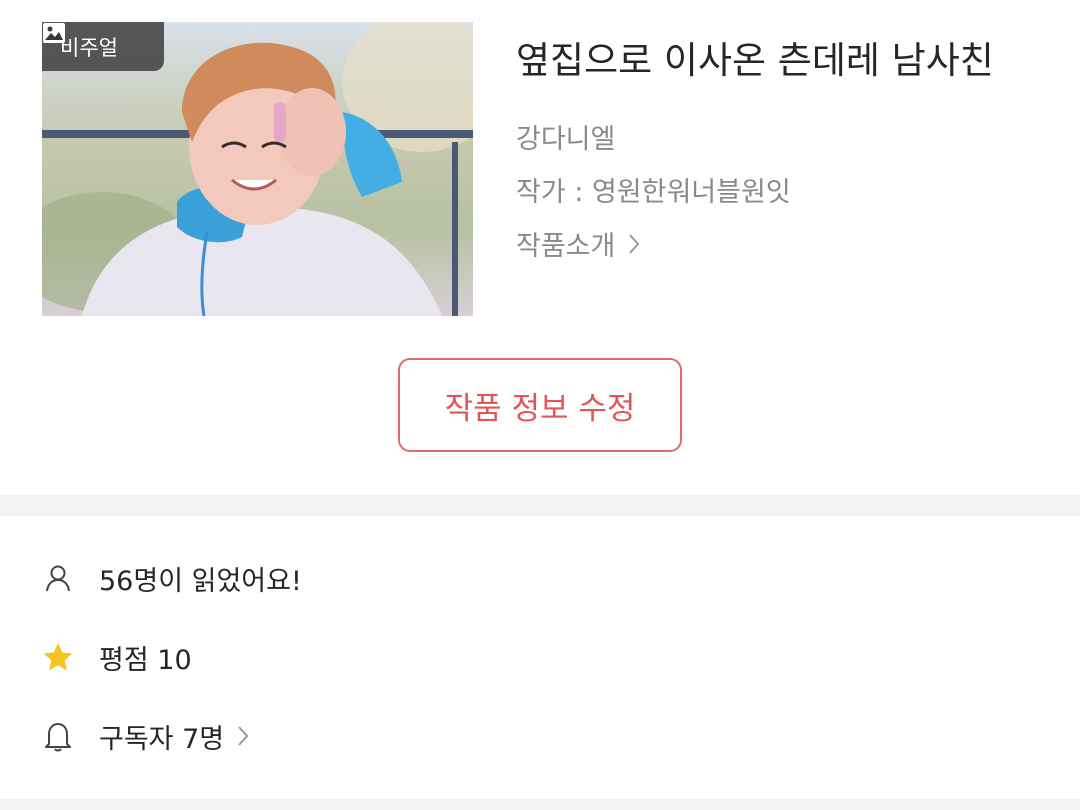  I want to click on cover-image: 비주얼, so click(257, 169).